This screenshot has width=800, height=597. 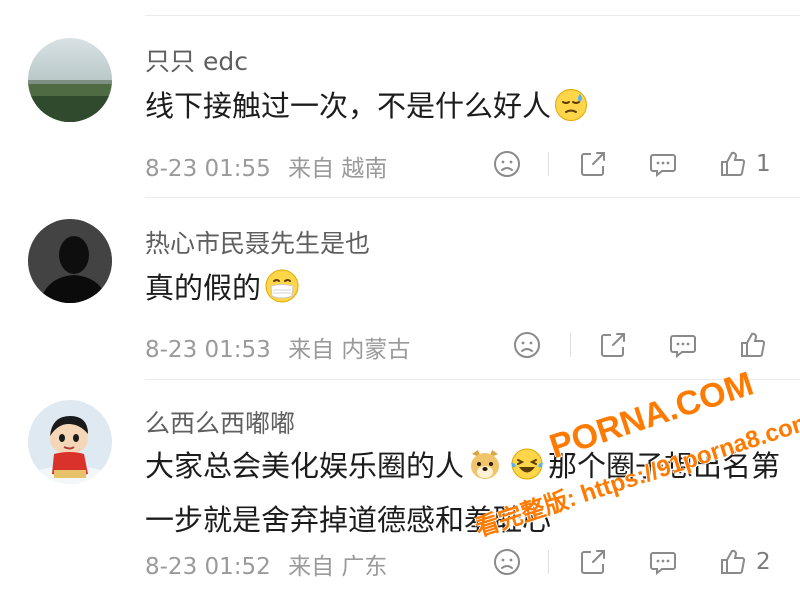 What do you see at coordinates (763, 164) in the screenshot?
I see `like-count: 1` at bounding box center [763, 164].